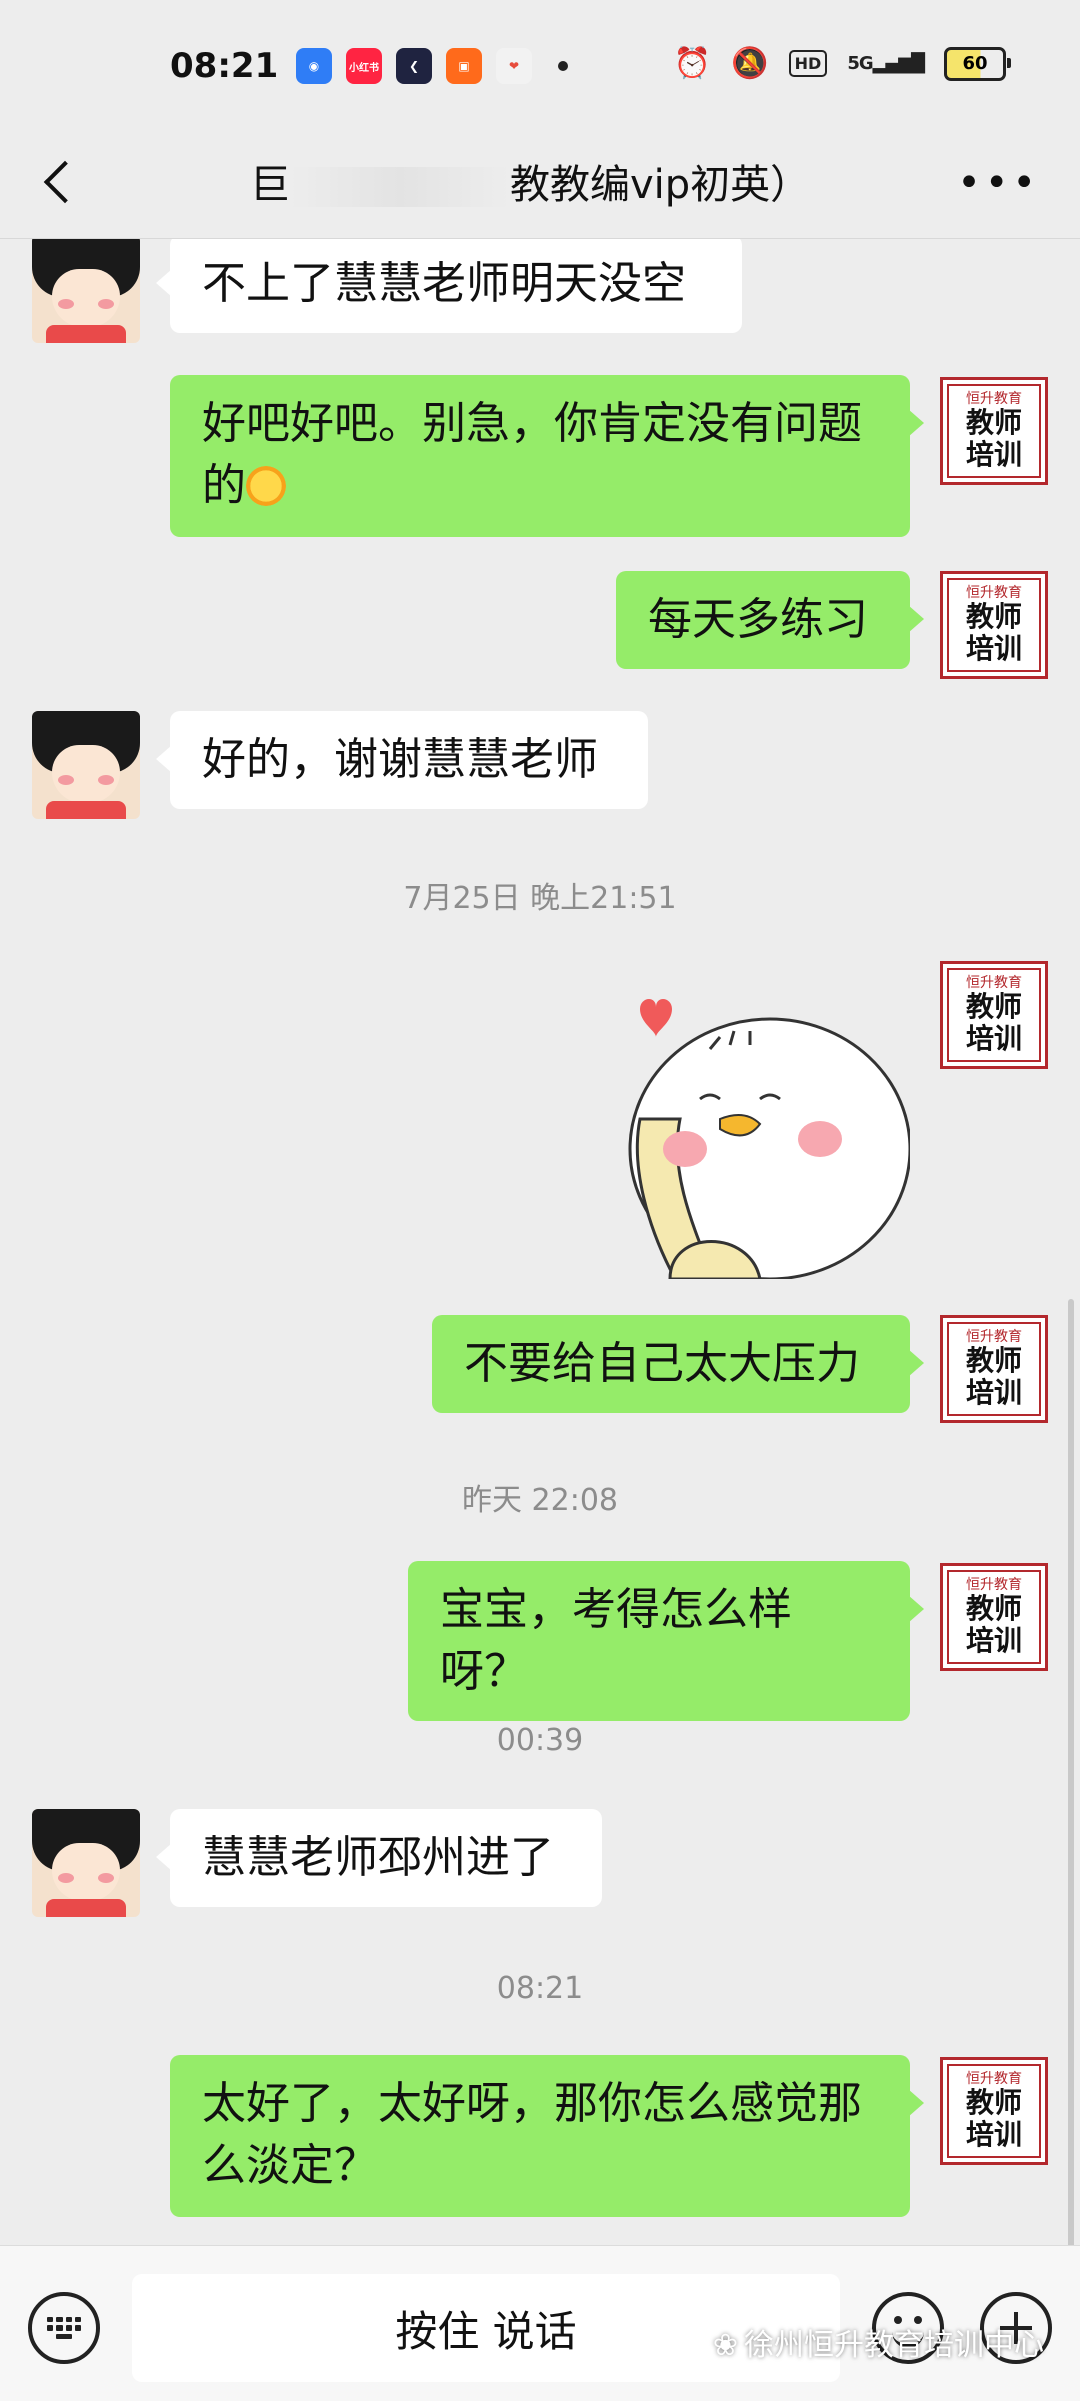 The width and height of the screenshot is (1080, 2401). What do you see at coordinates (449, 286) in the screenshot?
I see `message-bubble-left: 不上了慧慧老师明天没空` at bounding box center [449, 286].